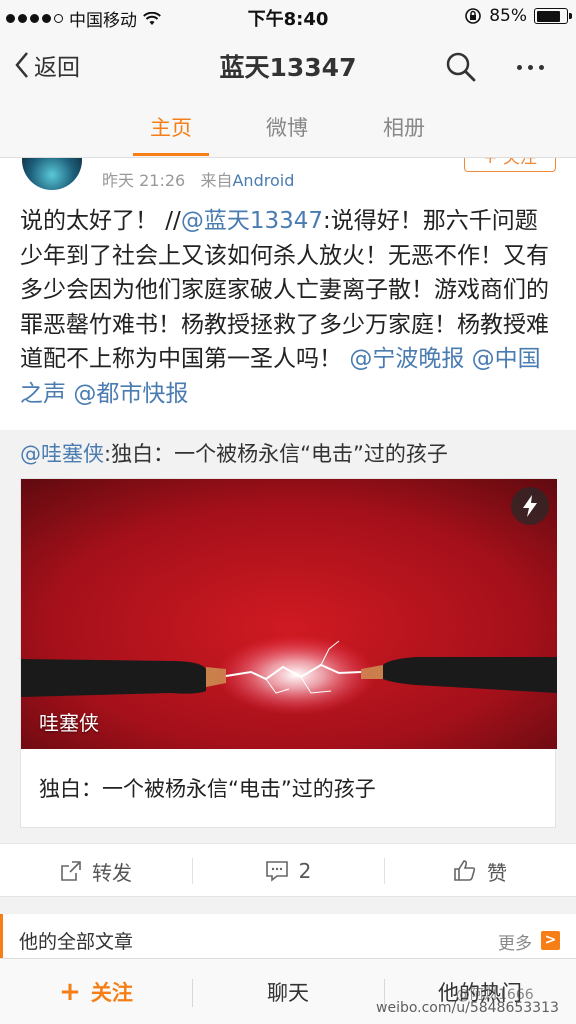 The height and width of the screenshot is (1024, 576). What do you see at coordinates (530, 506) in the screenshot?
I see `lightning-icon` at bounding box center [530, 506].